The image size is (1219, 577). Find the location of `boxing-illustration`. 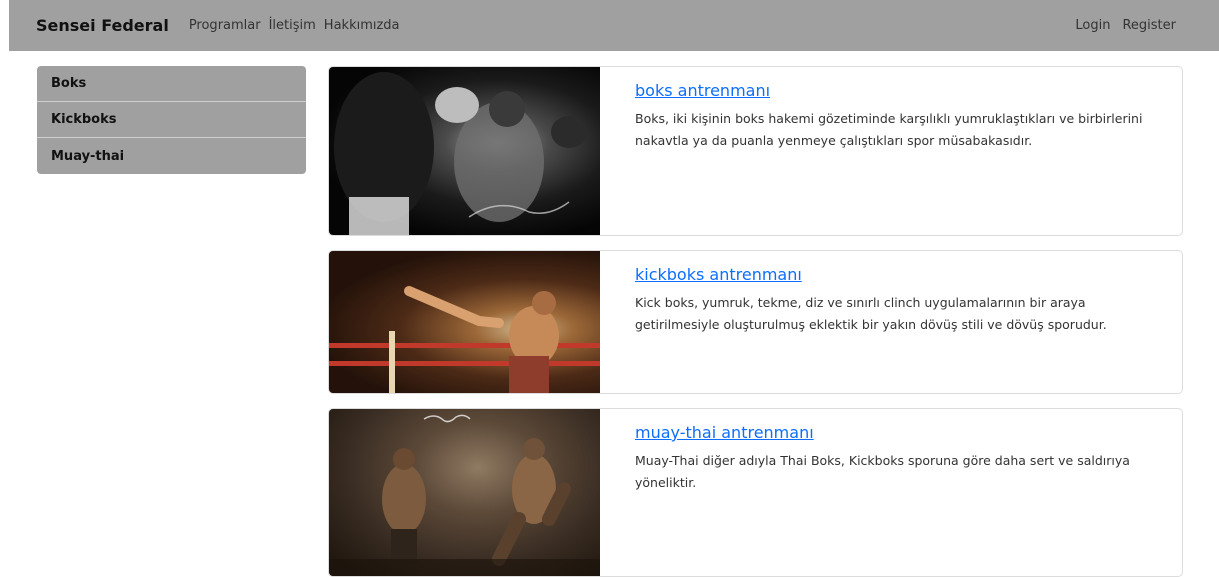

boxing-illustration is located at coordinates (460, 153).